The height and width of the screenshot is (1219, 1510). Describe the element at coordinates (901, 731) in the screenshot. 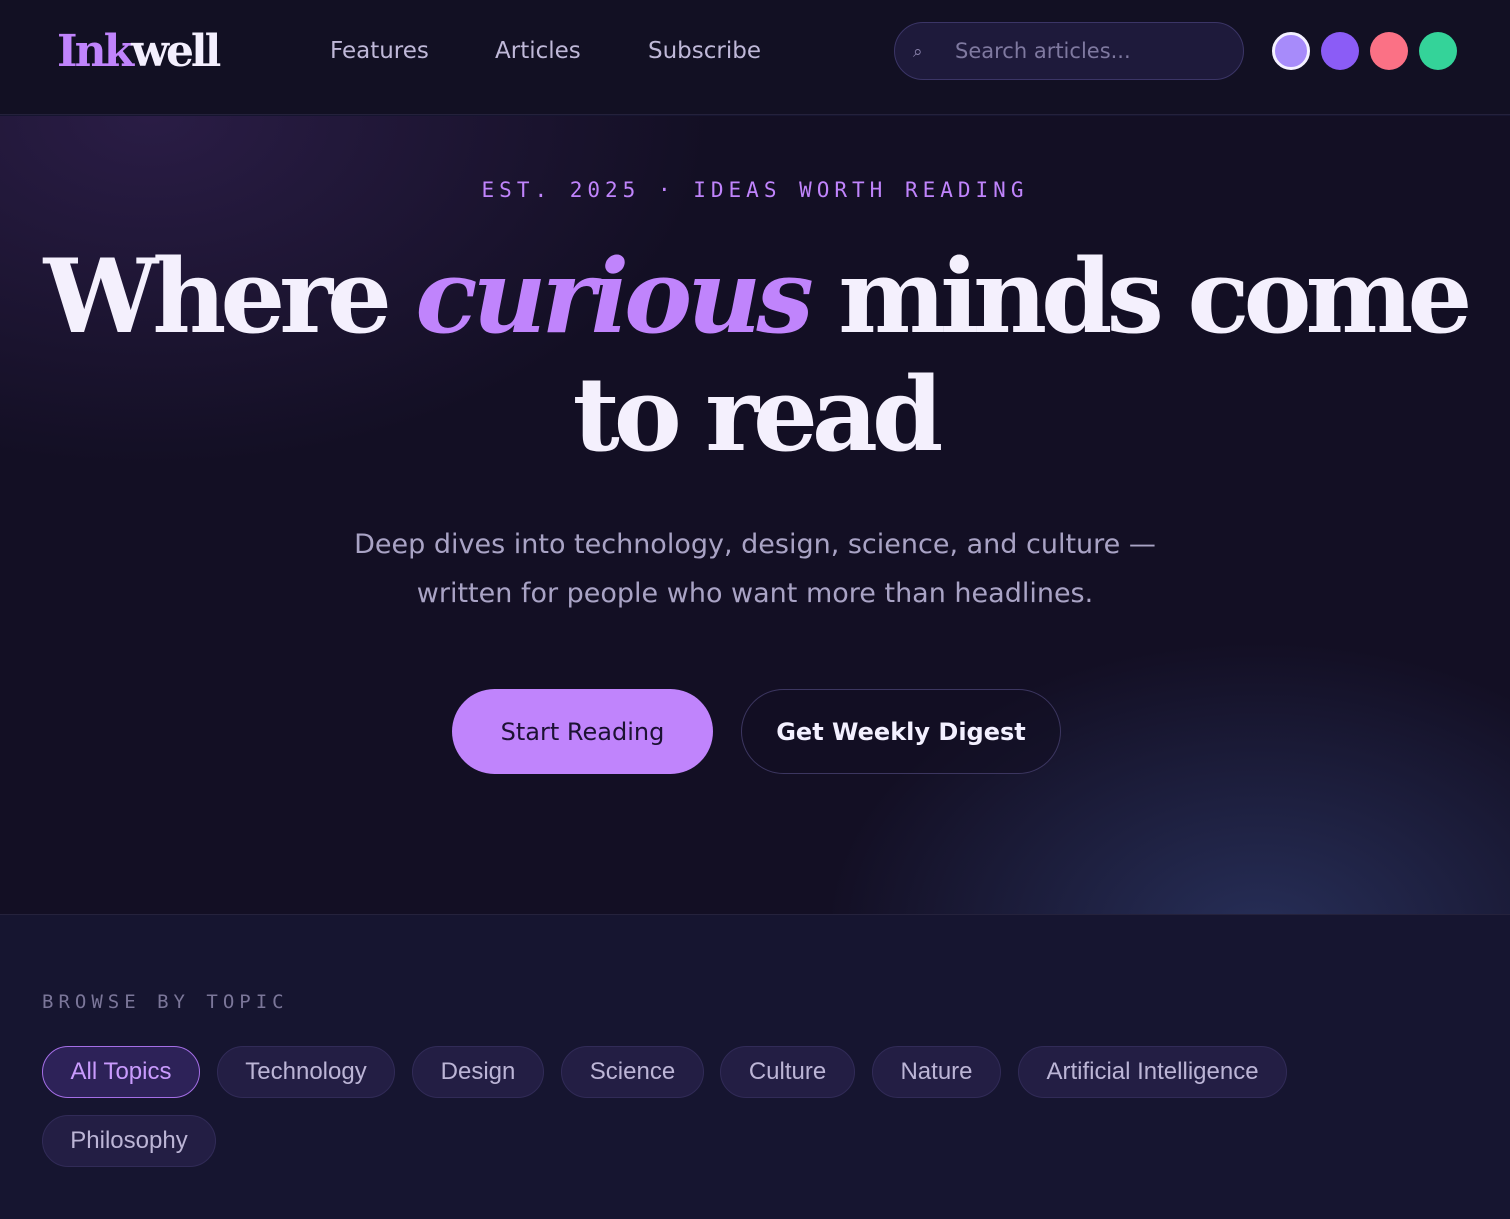

I see `weekly-digest-button: Get Weekly Digest` at that location.